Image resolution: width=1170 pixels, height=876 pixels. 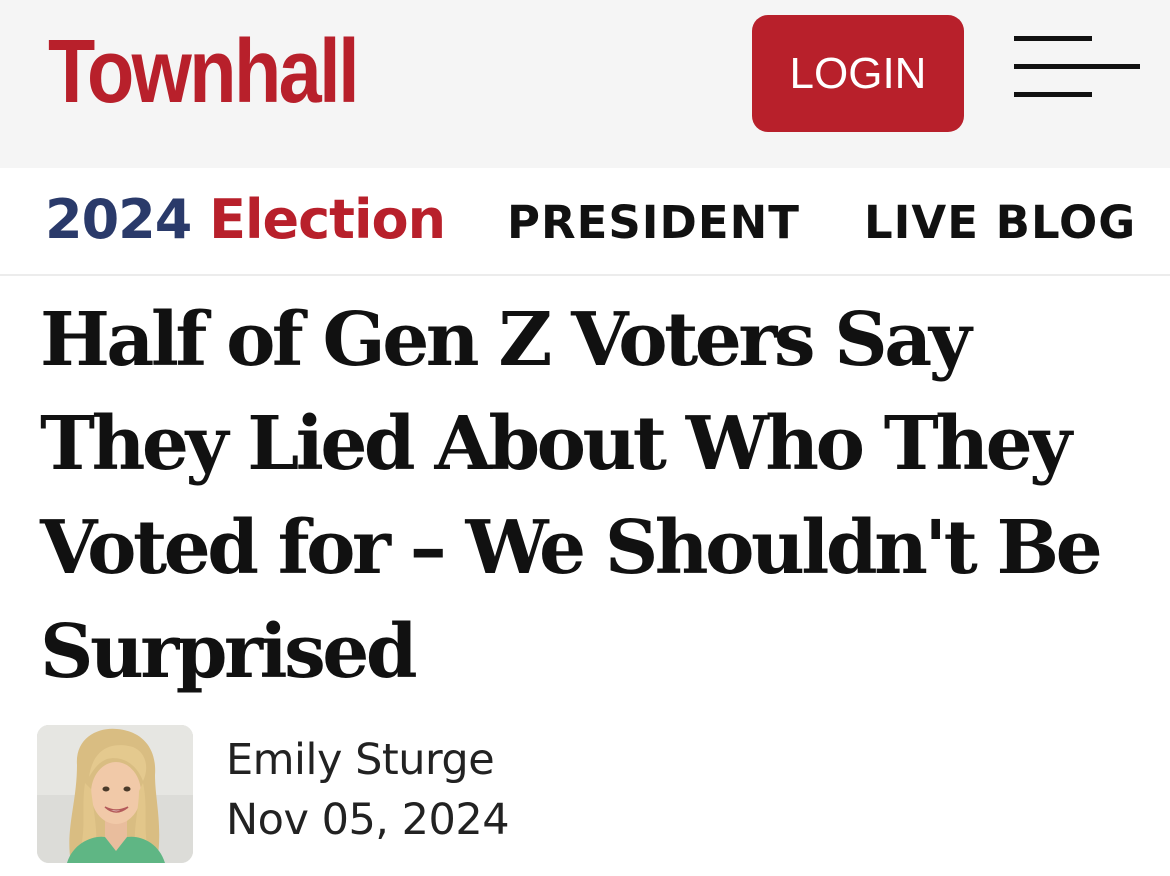 I want to click on nav-link-president: PRESIDENT, so click(x=653, y=223).